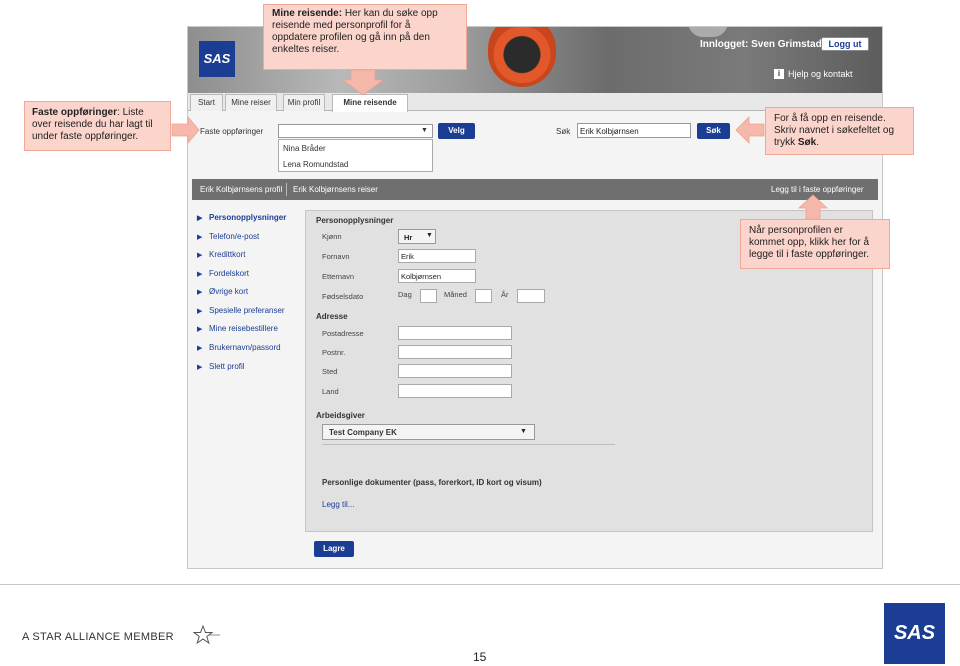  I want to click on star-alliance-text: A STAR ALLIANCE MEMBER, so click(98, 637).